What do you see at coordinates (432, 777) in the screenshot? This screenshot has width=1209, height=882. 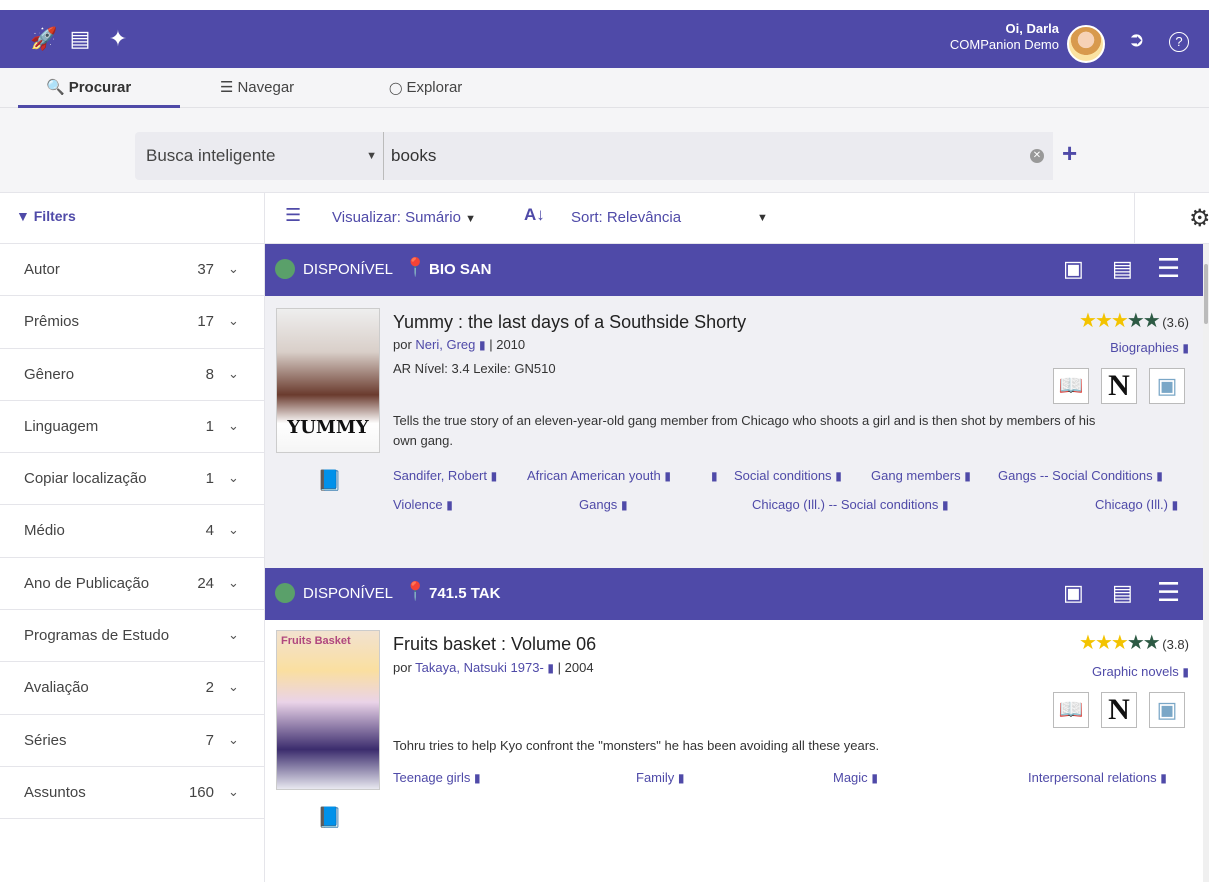 I see `subject-label: Teenage girls` at bounding box center [432, 777].